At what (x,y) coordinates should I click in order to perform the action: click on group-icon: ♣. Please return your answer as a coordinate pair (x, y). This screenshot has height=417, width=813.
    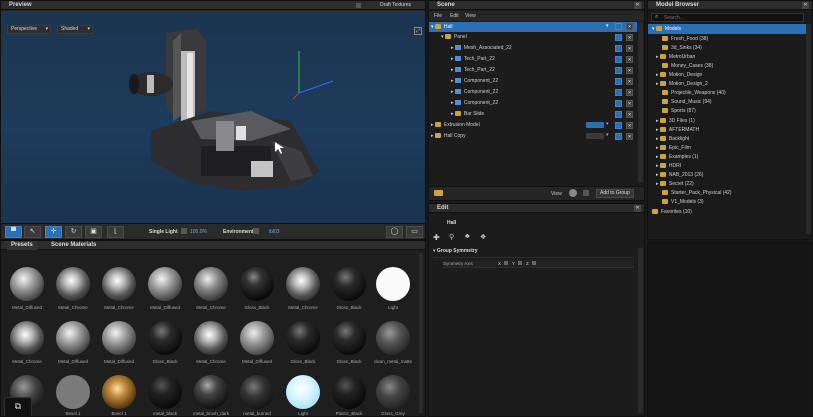
    Looking at the image, I should click on (467, 236).